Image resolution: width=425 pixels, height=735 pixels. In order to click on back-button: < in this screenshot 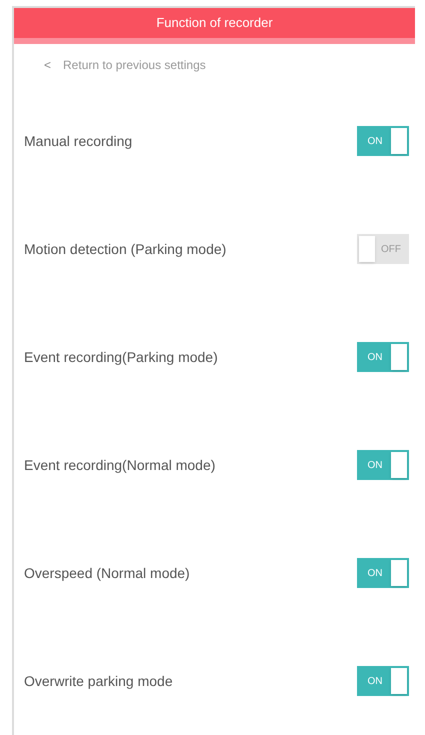, I will do `click(48, 65)`.